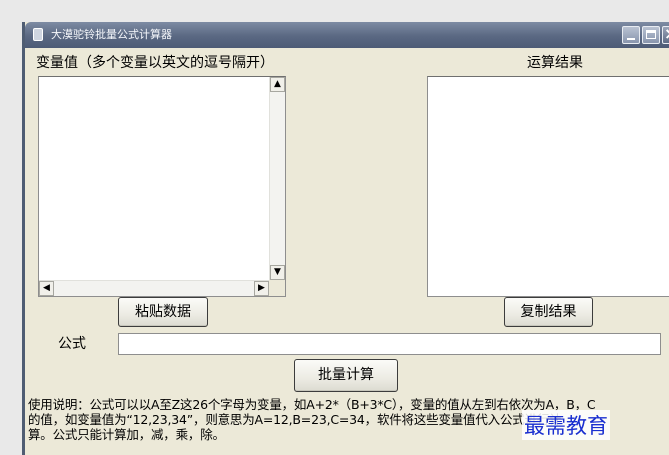 The width and height of the screenshot is (669, 455). What do you see at coordinates (38, 34) in the screenshot?
I see `app-icon` at bounding box center [38, 34].